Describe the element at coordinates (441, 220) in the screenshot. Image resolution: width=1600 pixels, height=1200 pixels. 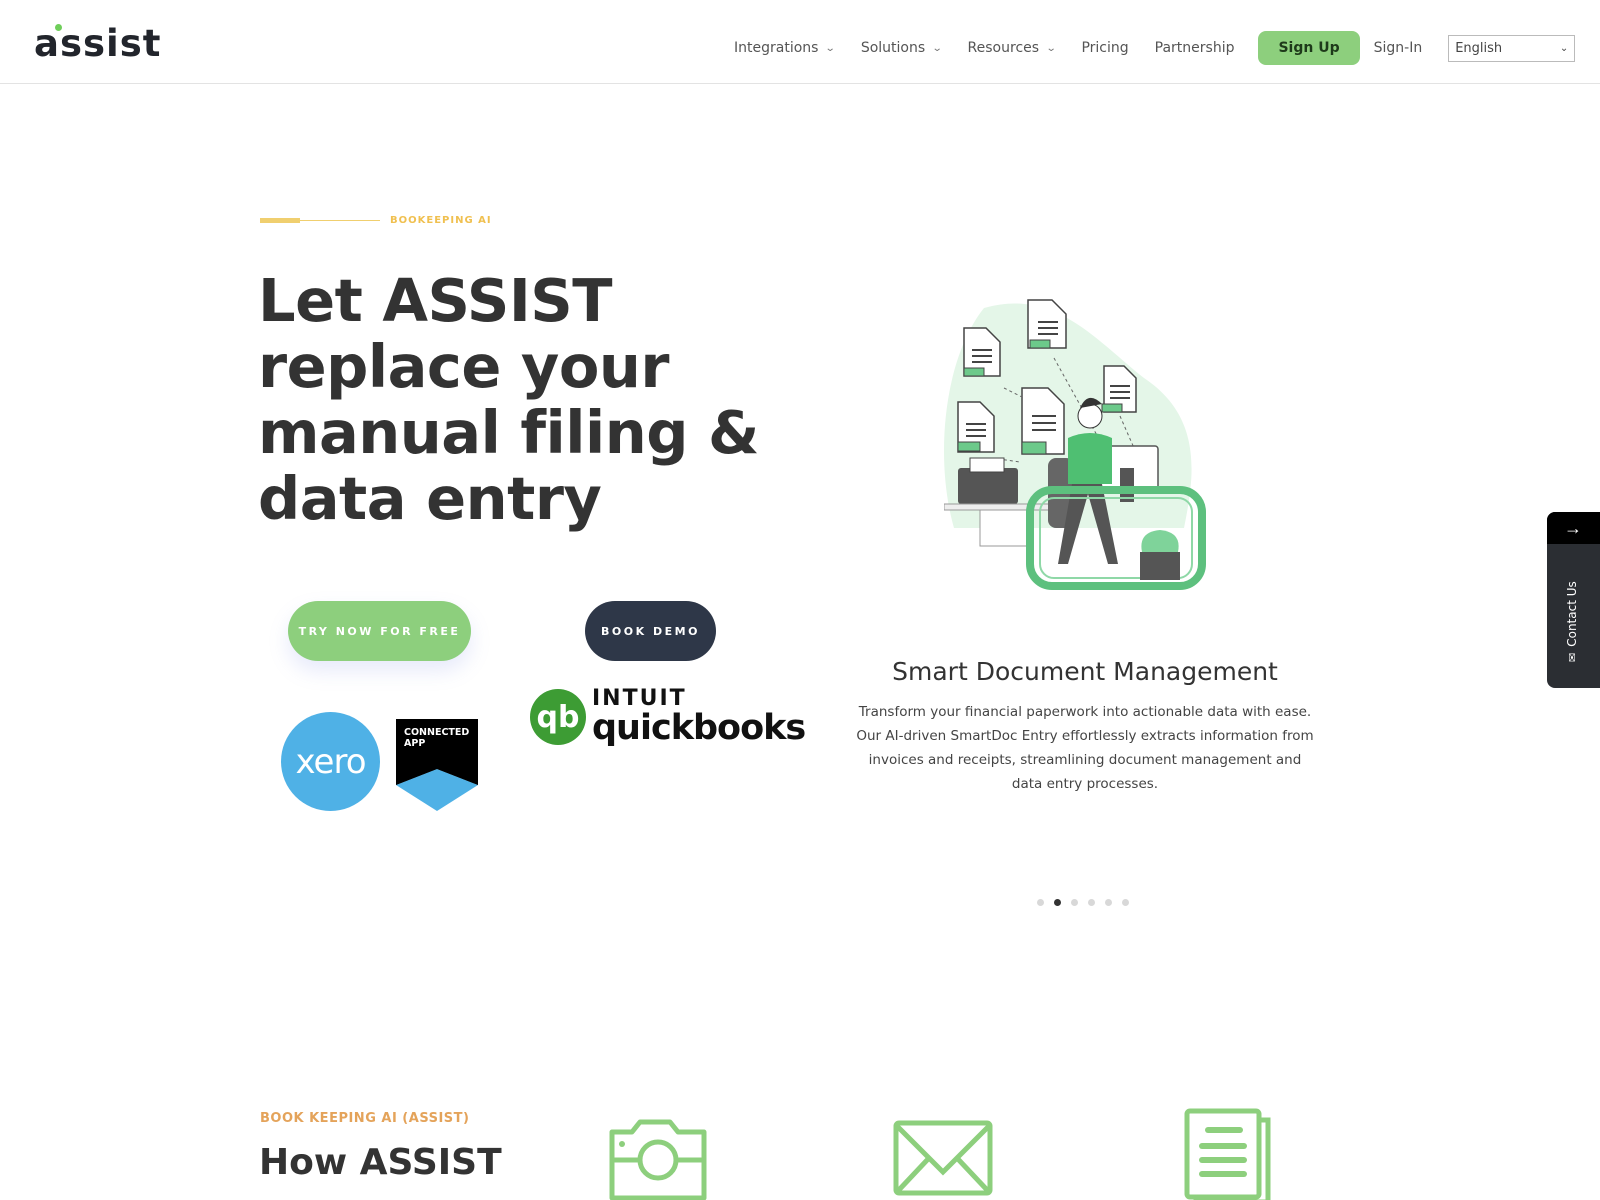
I see `eyebrow-label: BOOKEEPING AI` at that location.